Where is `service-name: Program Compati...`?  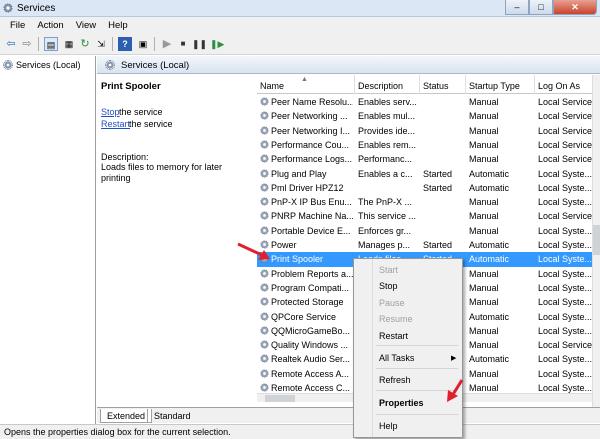
service-name: Program Compati... is located at coordinates (310, 287).